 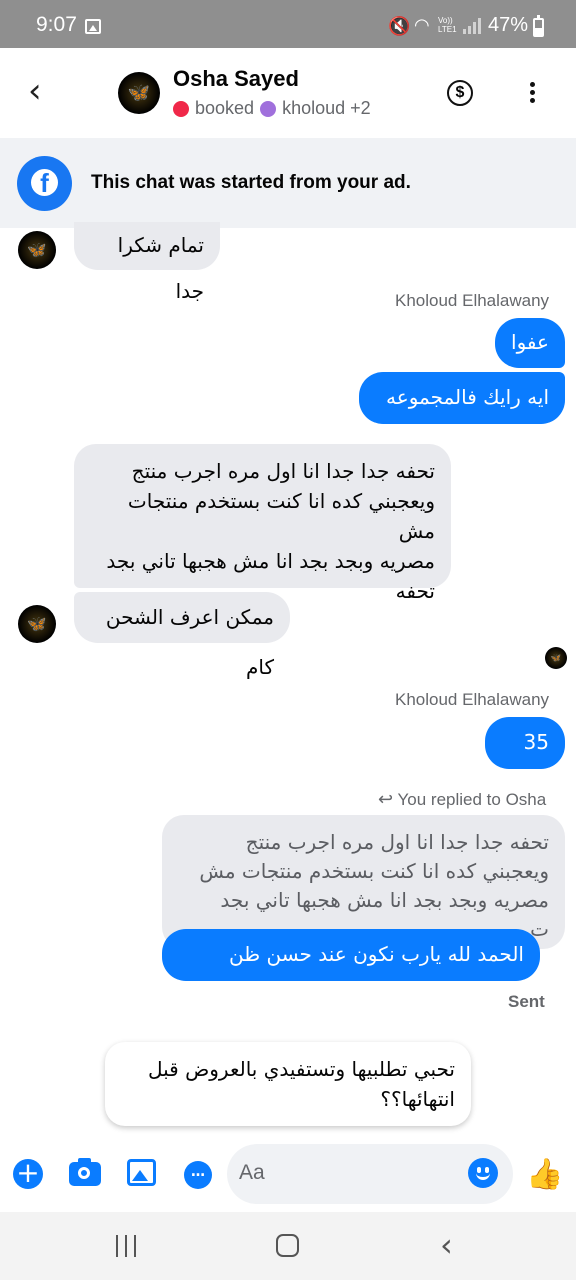 What do you see at coordinates (525, 760) in the screenshot?
I see `outgoing-message: 35 للبيت` at bounding box center [525, 760].